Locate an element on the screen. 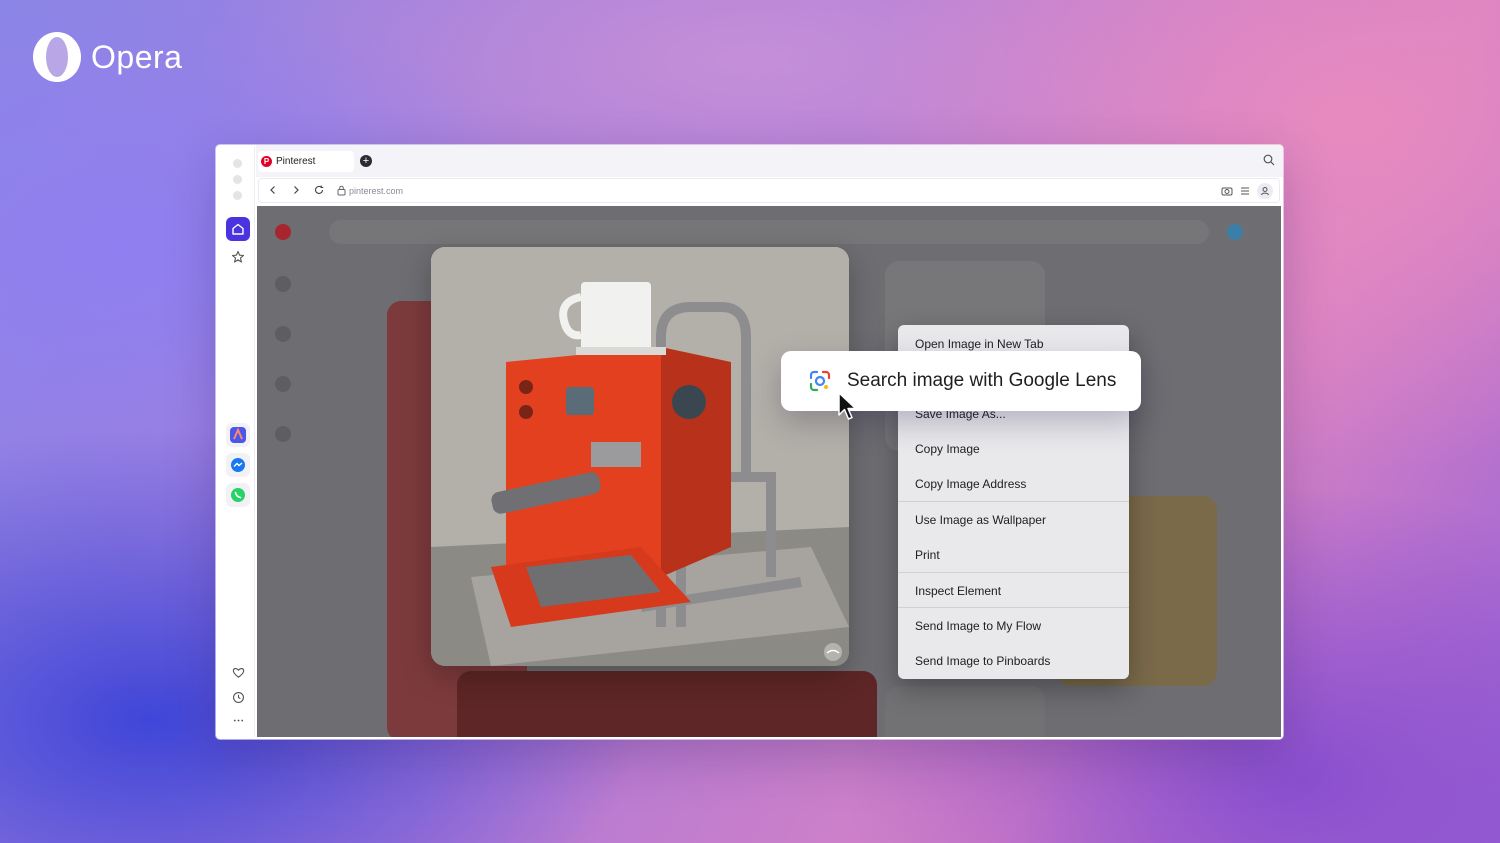  address-actions is located at coordinates (1247, 191).